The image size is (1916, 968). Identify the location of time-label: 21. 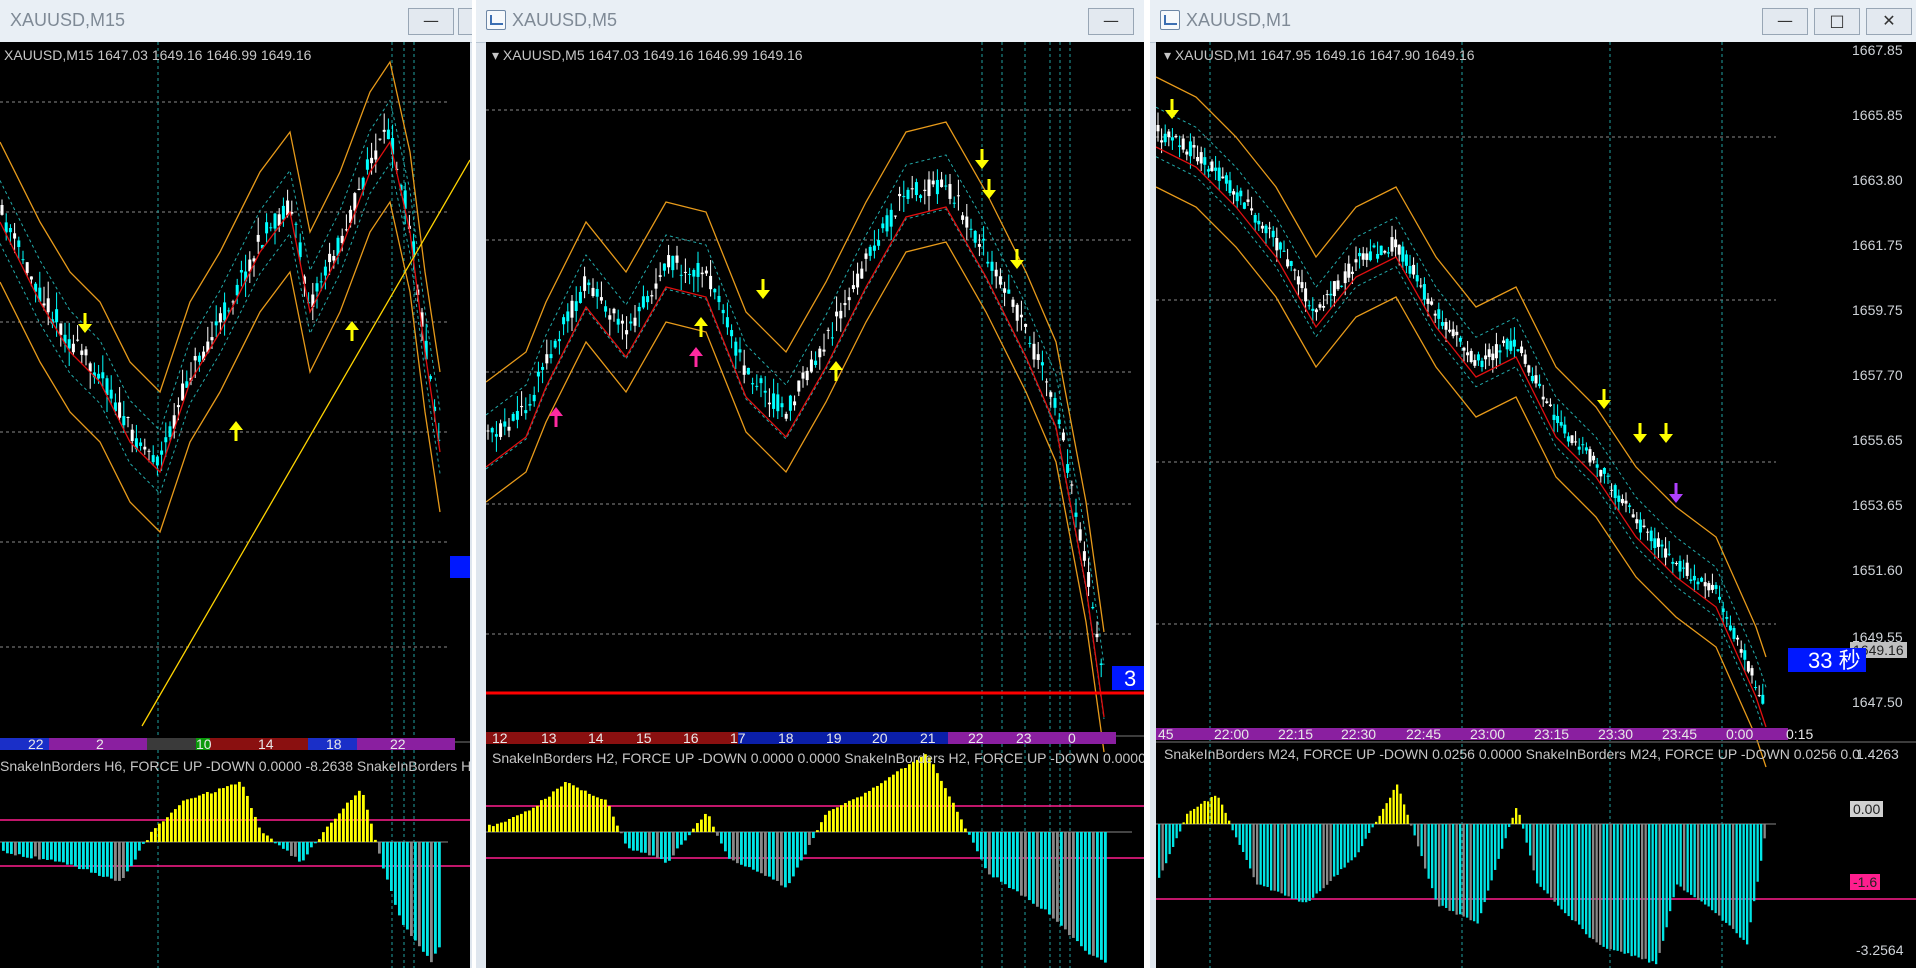
(928, 738).